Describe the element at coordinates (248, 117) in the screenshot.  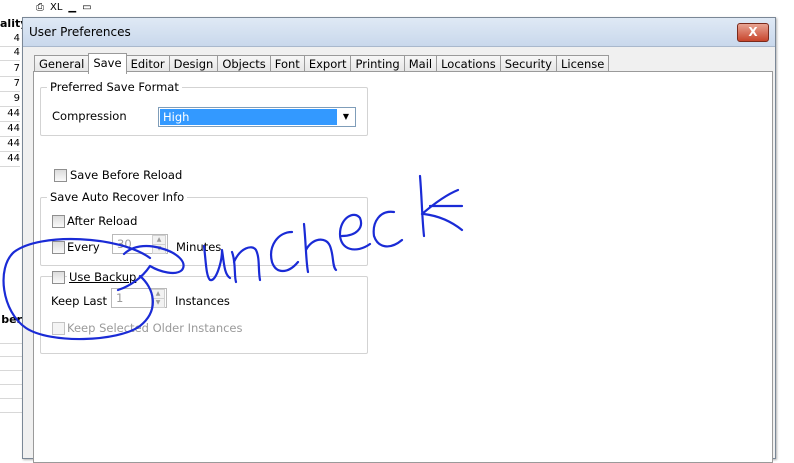
I see `compression-value: High` at that location.